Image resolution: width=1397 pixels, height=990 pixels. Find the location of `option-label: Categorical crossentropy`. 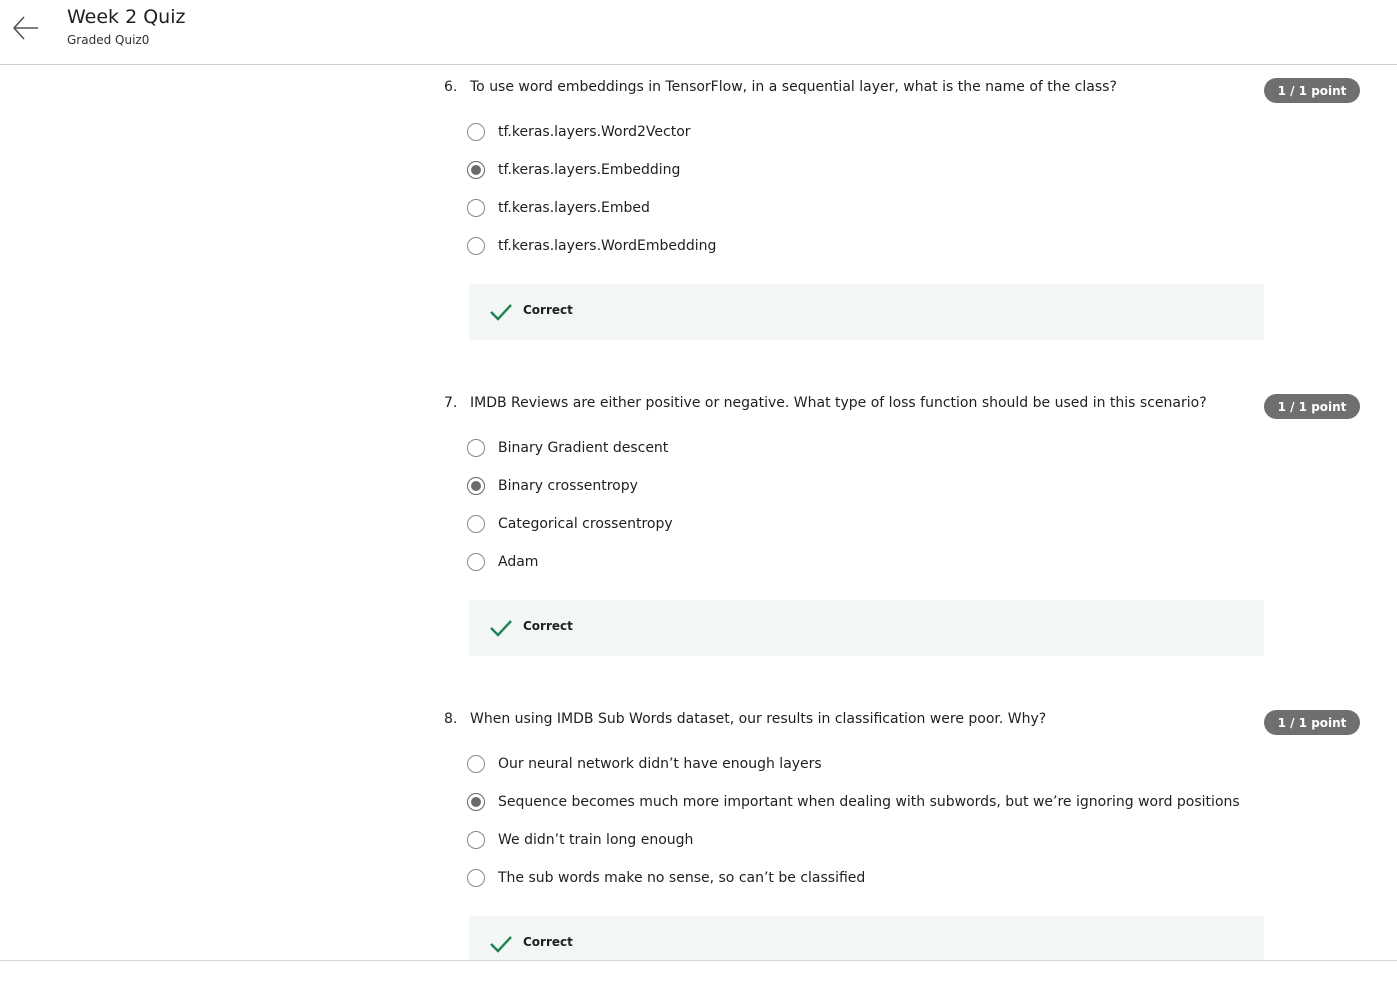

option-label: Categorical crossentropy is located at coordinates (585, 524).